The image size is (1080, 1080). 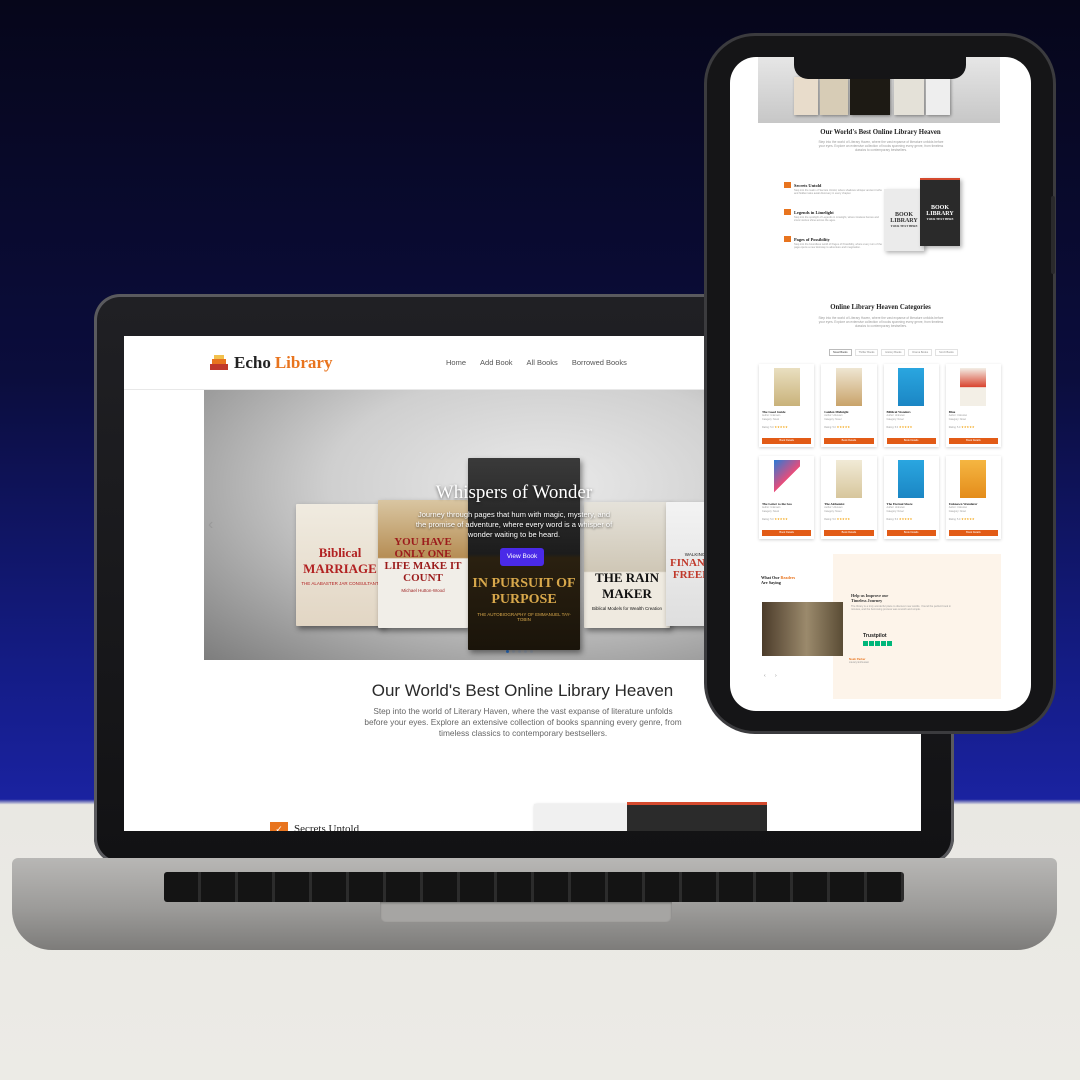 I want to click on phone-mock-book-dark: BOOK LIBRARY YOUR TEXT HERE, so click(x=940, y=212).